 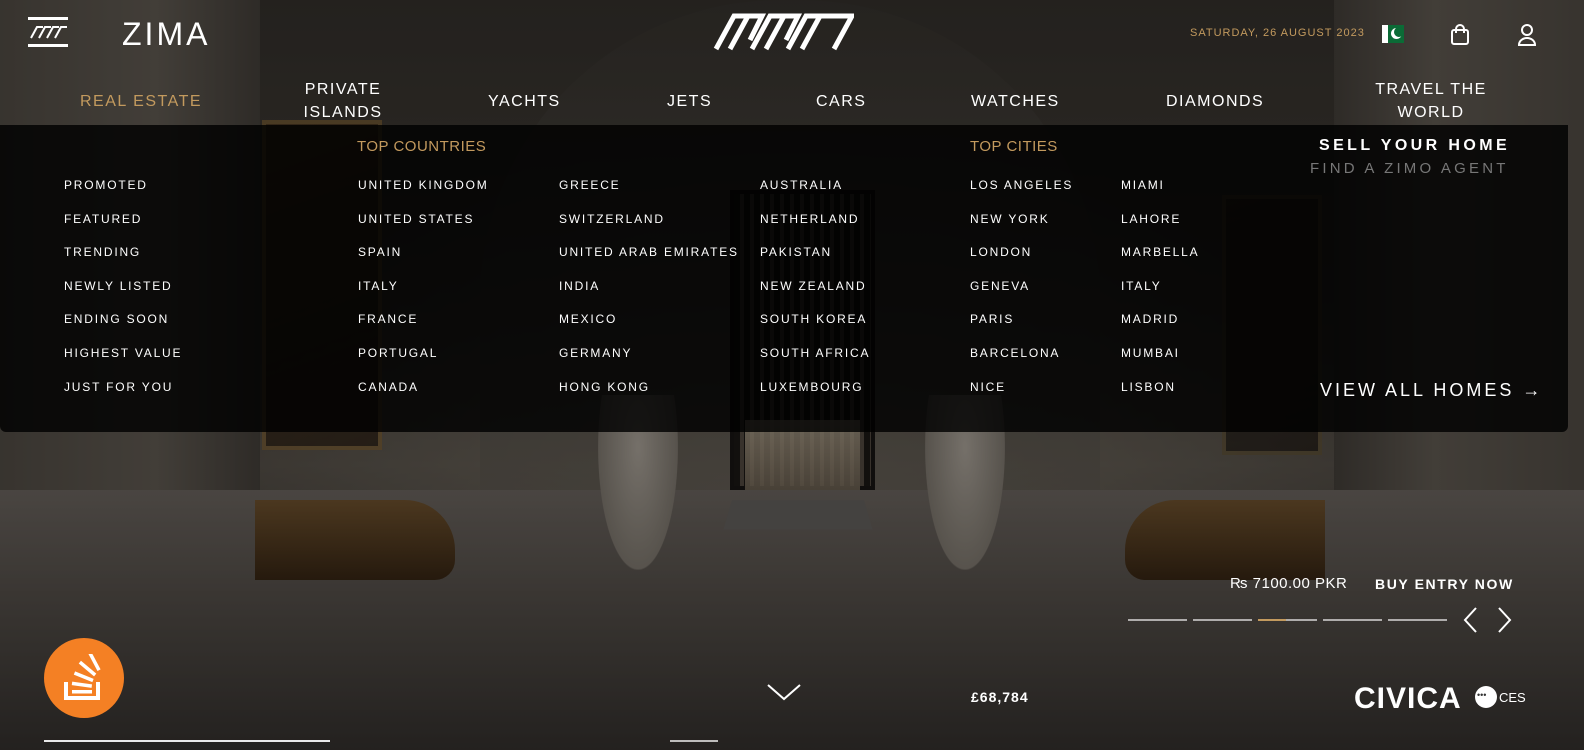 What do you see at coordinates (649, 252) in the screenshot?
I see `country-link: UNITED ARAB EMIRATES` at bounding box center [649, 252].